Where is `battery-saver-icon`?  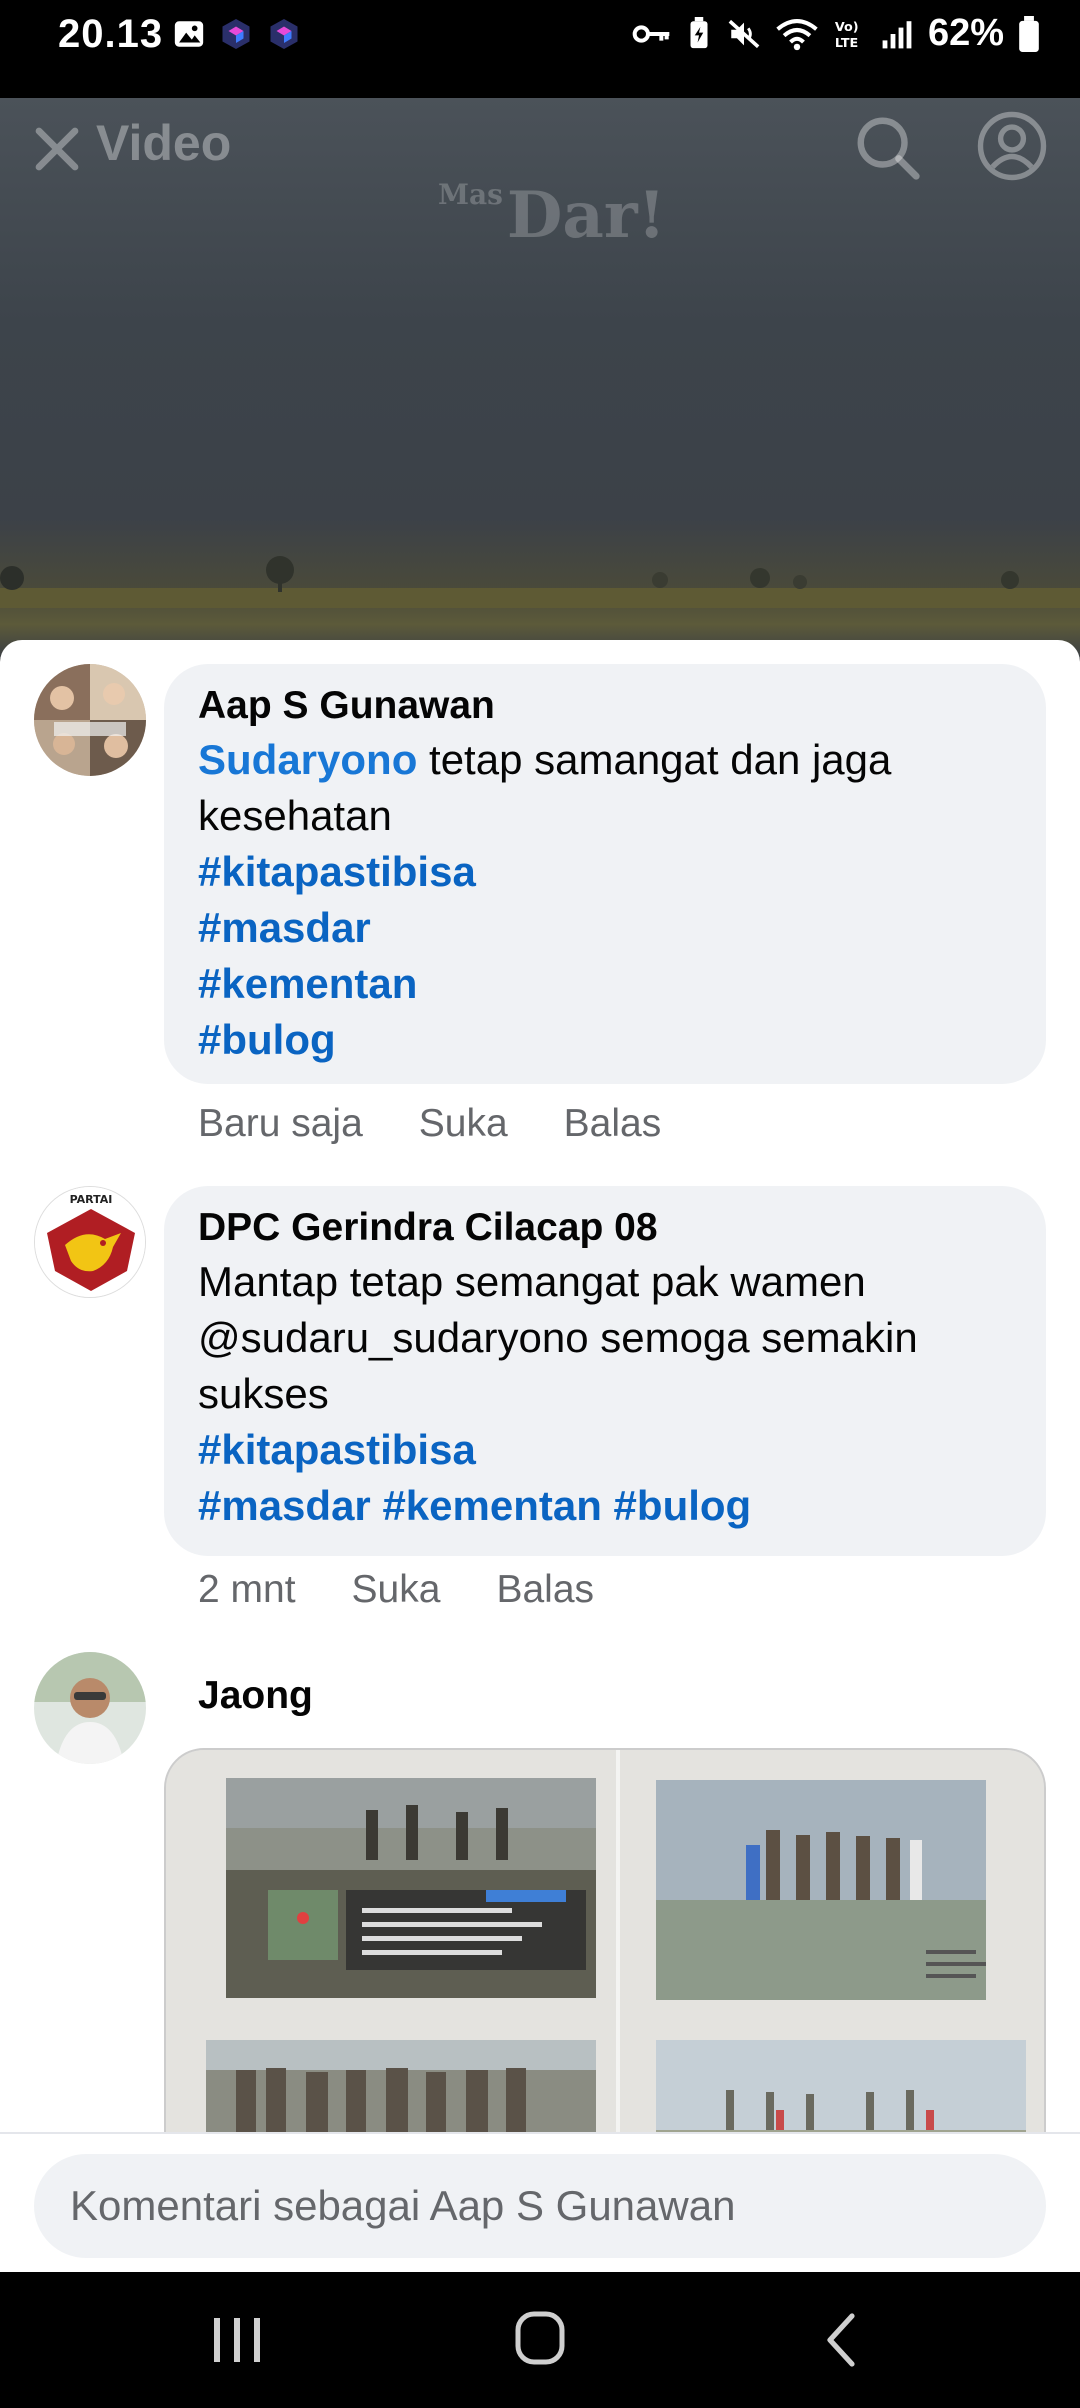
battery-saver-icon is located at coordinates (699, 32).